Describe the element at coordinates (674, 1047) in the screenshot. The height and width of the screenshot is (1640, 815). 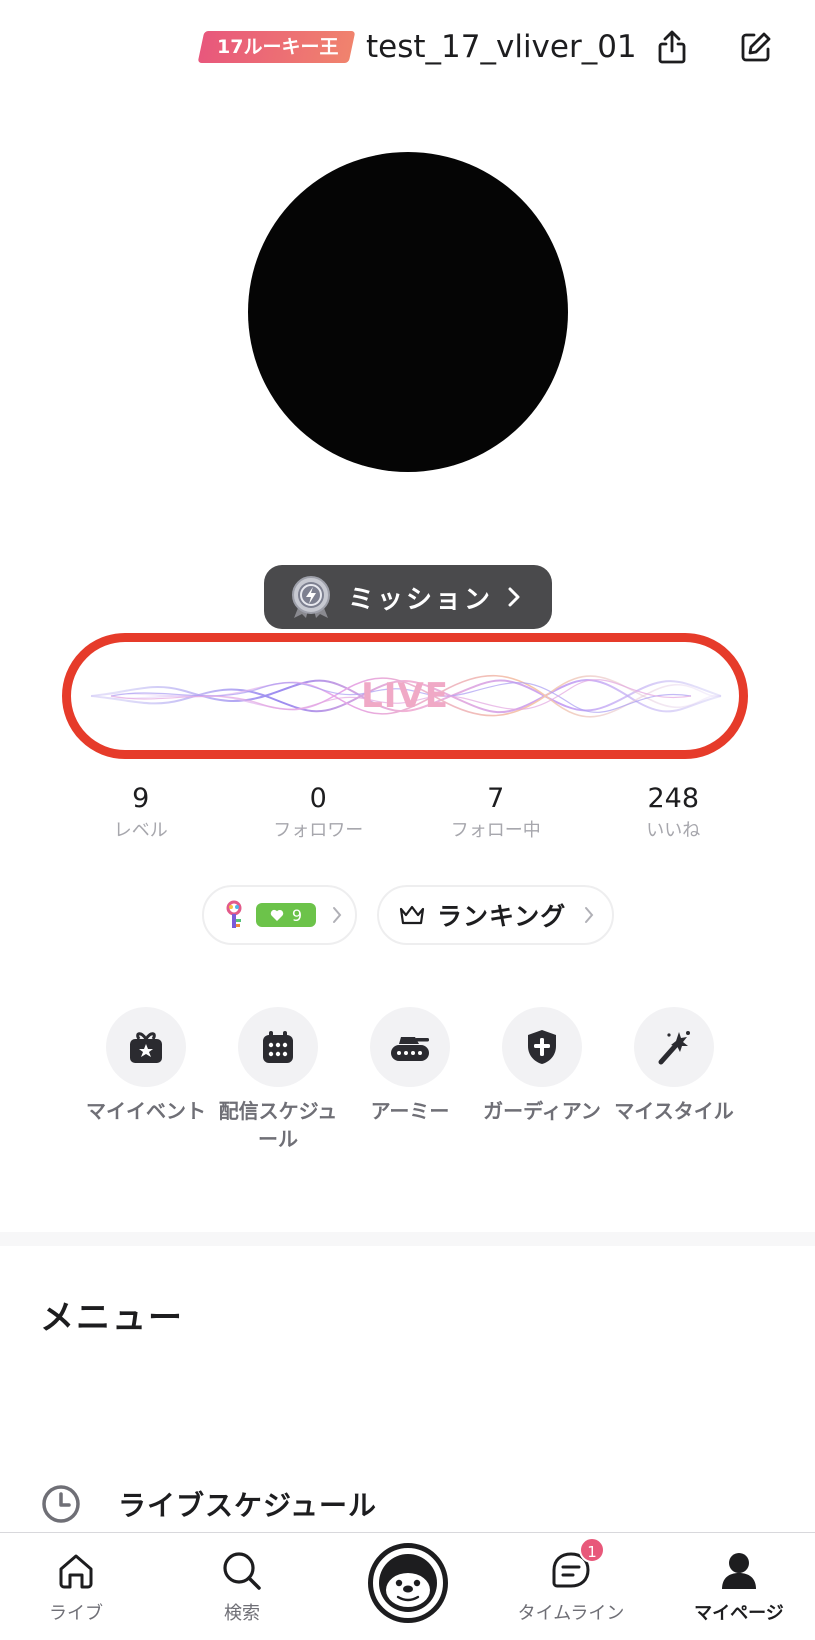
I see `magic-wand-icon` at that location.